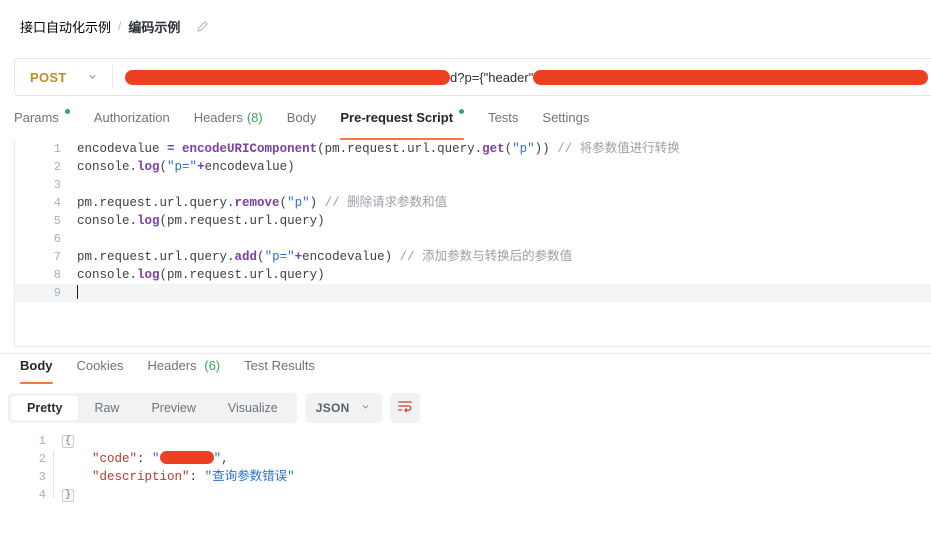 The height and width of the screenshot is (538, 931). I want to click on response-tab-cookies: Cookies, so click(100, 371).